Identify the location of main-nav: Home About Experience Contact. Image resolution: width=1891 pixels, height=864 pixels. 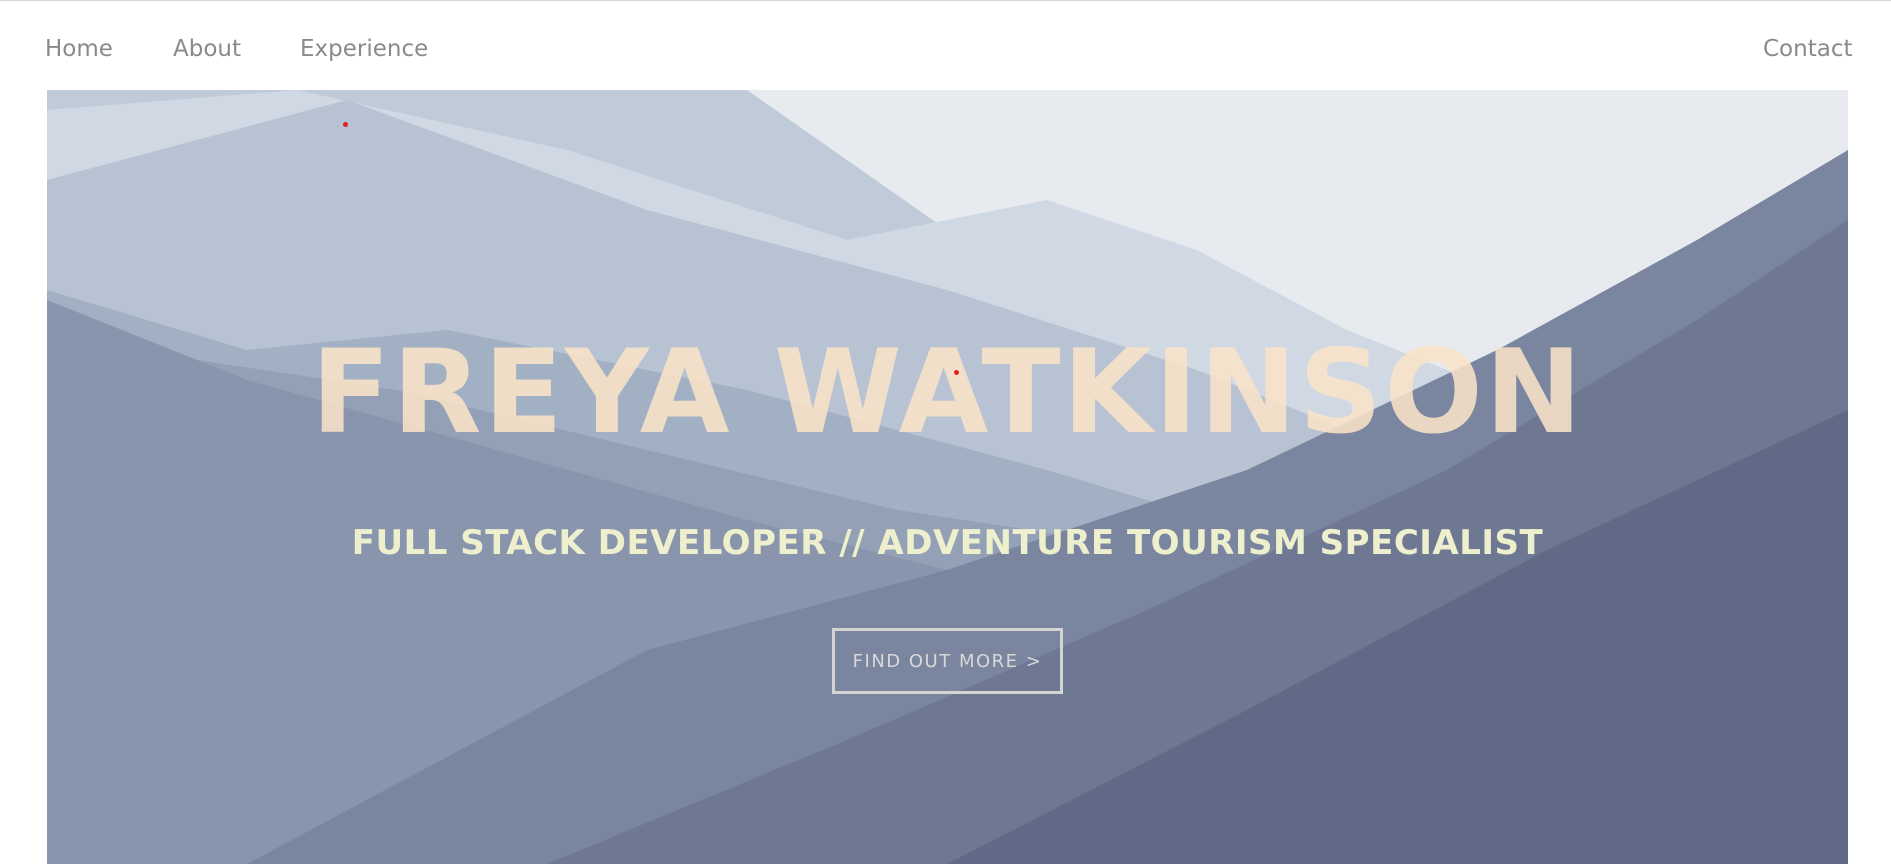
(945, 45).